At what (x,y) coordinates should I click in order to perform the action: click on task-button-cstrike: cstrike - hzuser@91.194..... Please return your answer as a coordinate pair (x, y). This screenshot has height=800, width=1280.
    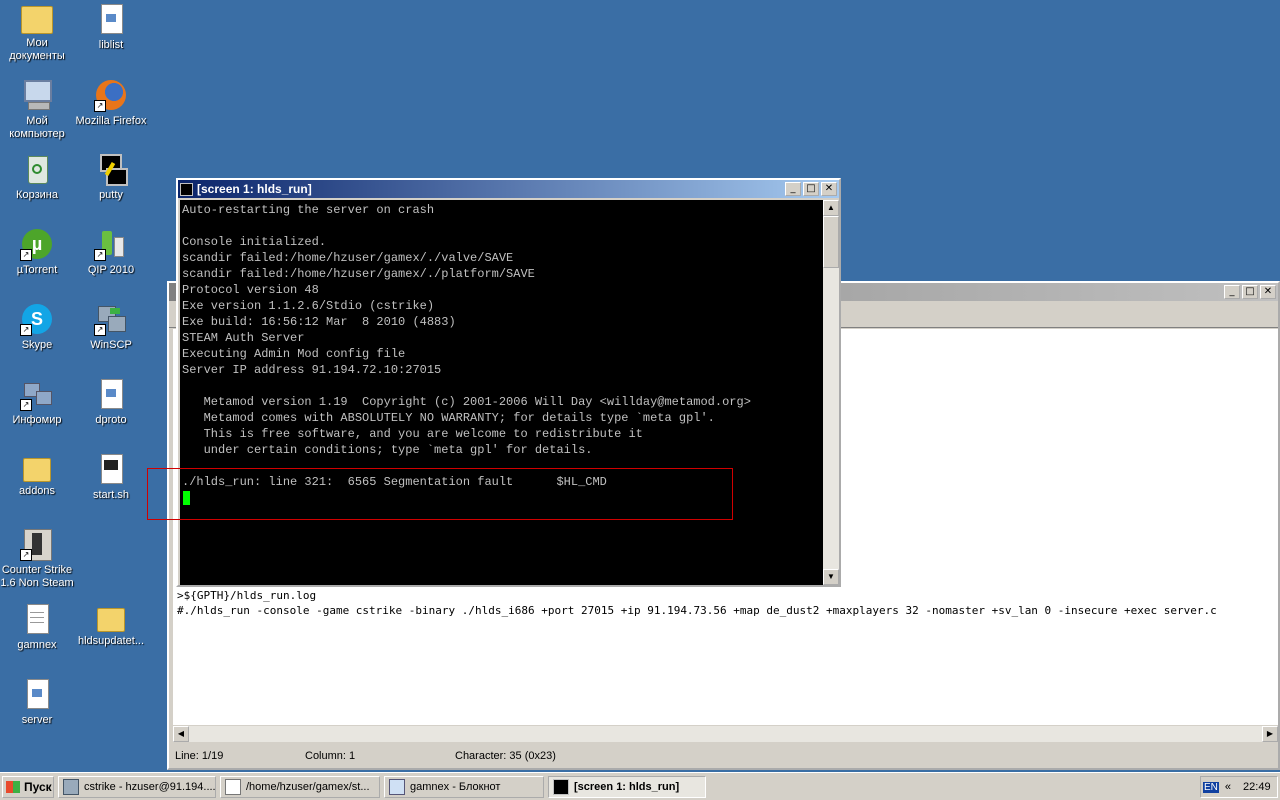
    Looking at the image, I should click on (137, 787).